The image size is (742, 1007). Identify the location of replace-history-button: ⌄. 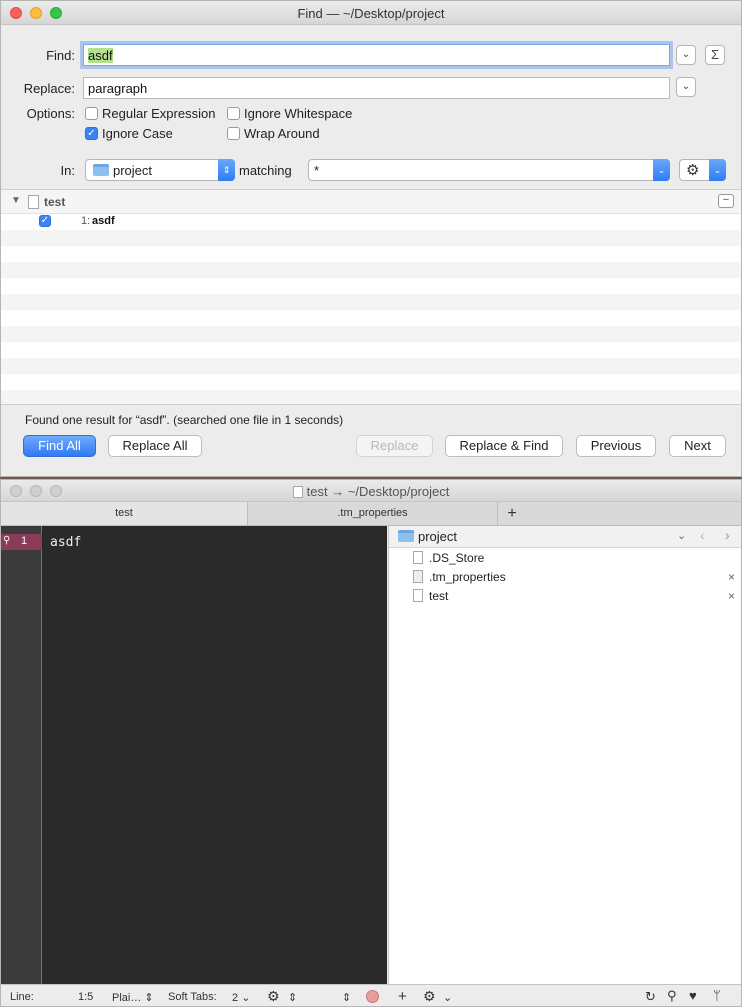
(686, 87).